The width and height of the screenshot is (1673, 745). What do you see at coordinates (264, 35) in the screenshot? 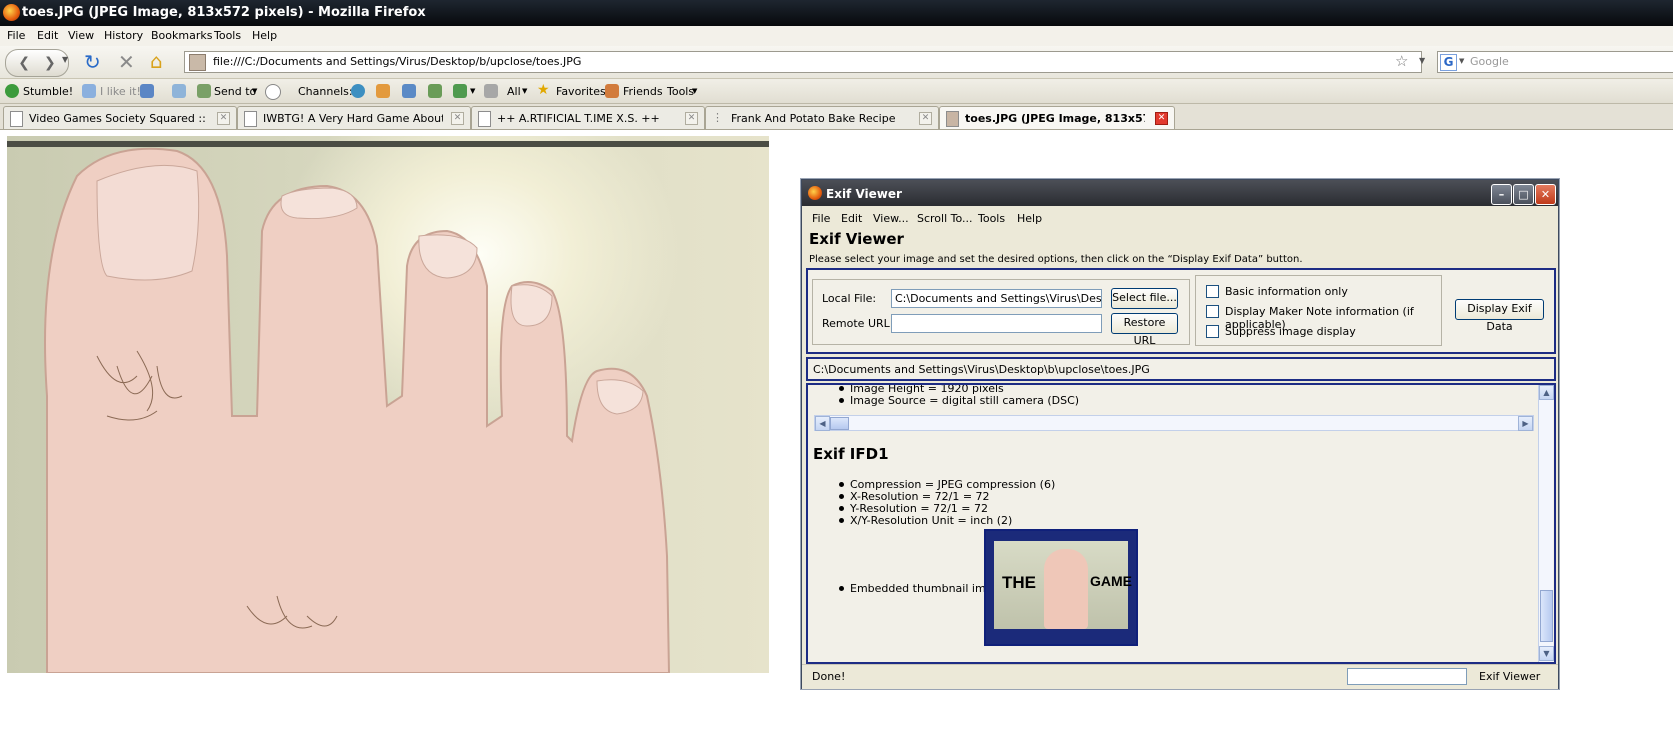
I see `menu-help: Help` at bounding box center [264, 35].